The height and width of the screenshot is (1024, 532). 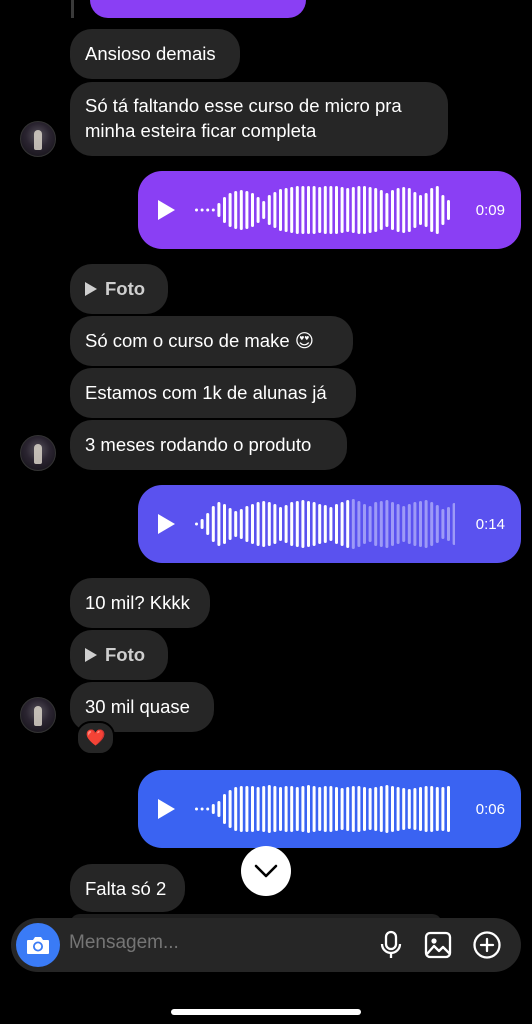 I want to click on microphone-icon, so click(x=391, y=945).